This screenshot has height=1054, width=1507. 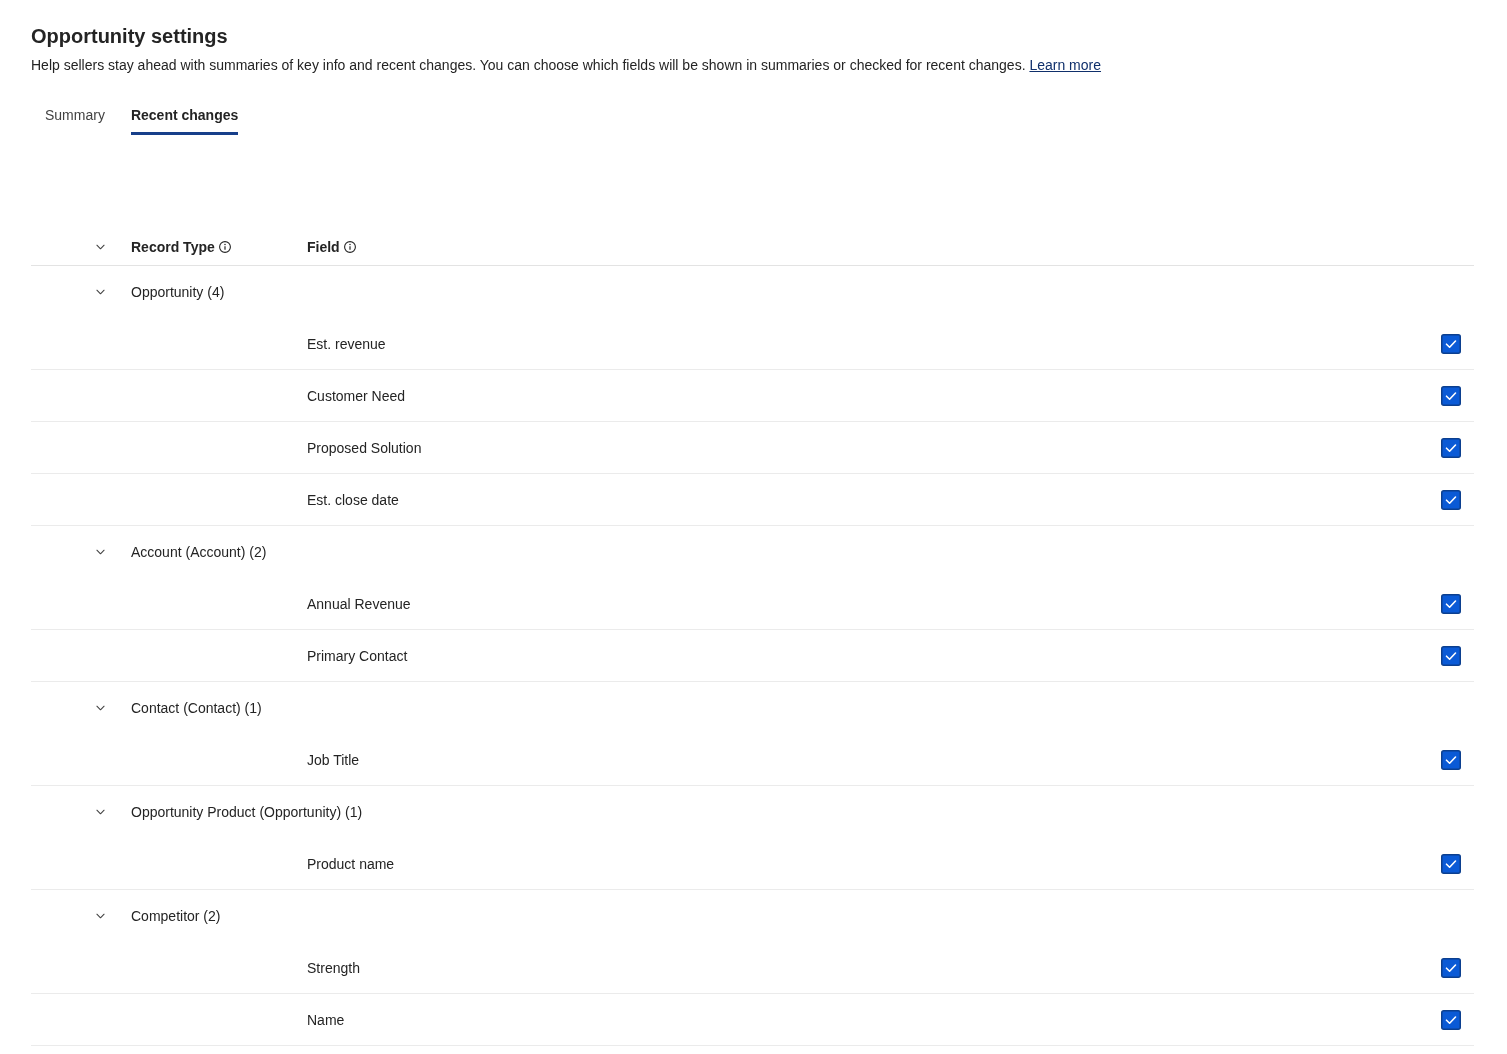 I want to click on field-label: Job Title, so click(x=333, y=760).